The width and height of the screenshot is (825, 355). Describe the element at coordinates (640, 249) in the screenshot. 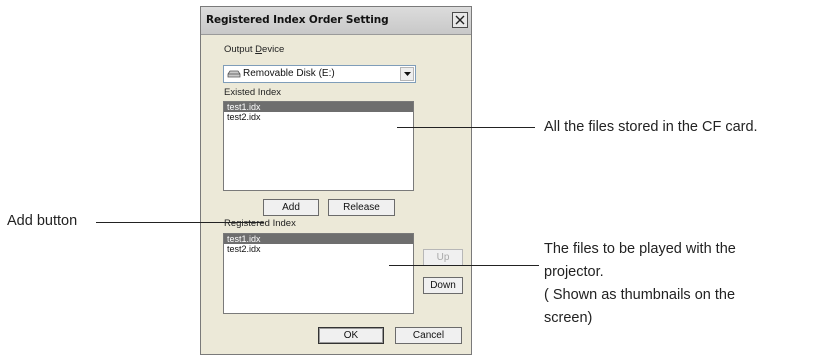

I see `files-played-line-1: The files to be played with the` at that location.